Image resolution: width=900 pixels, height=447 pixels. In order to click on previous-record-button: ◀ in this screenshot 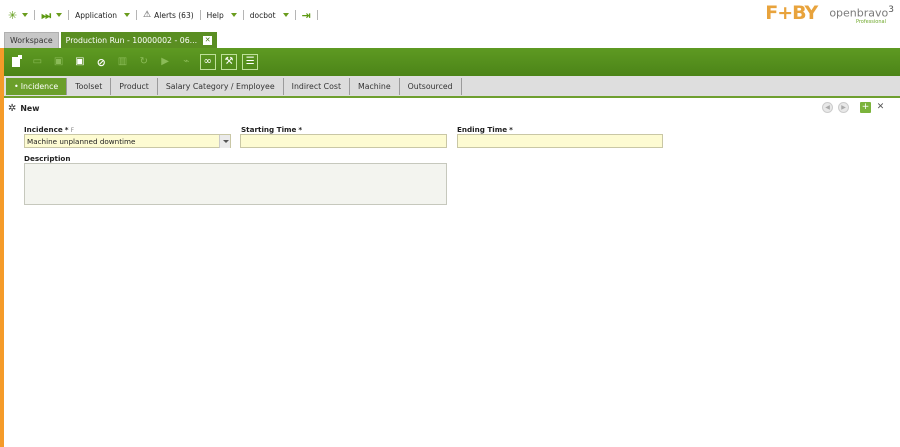, I will do `click(827, 107)`.